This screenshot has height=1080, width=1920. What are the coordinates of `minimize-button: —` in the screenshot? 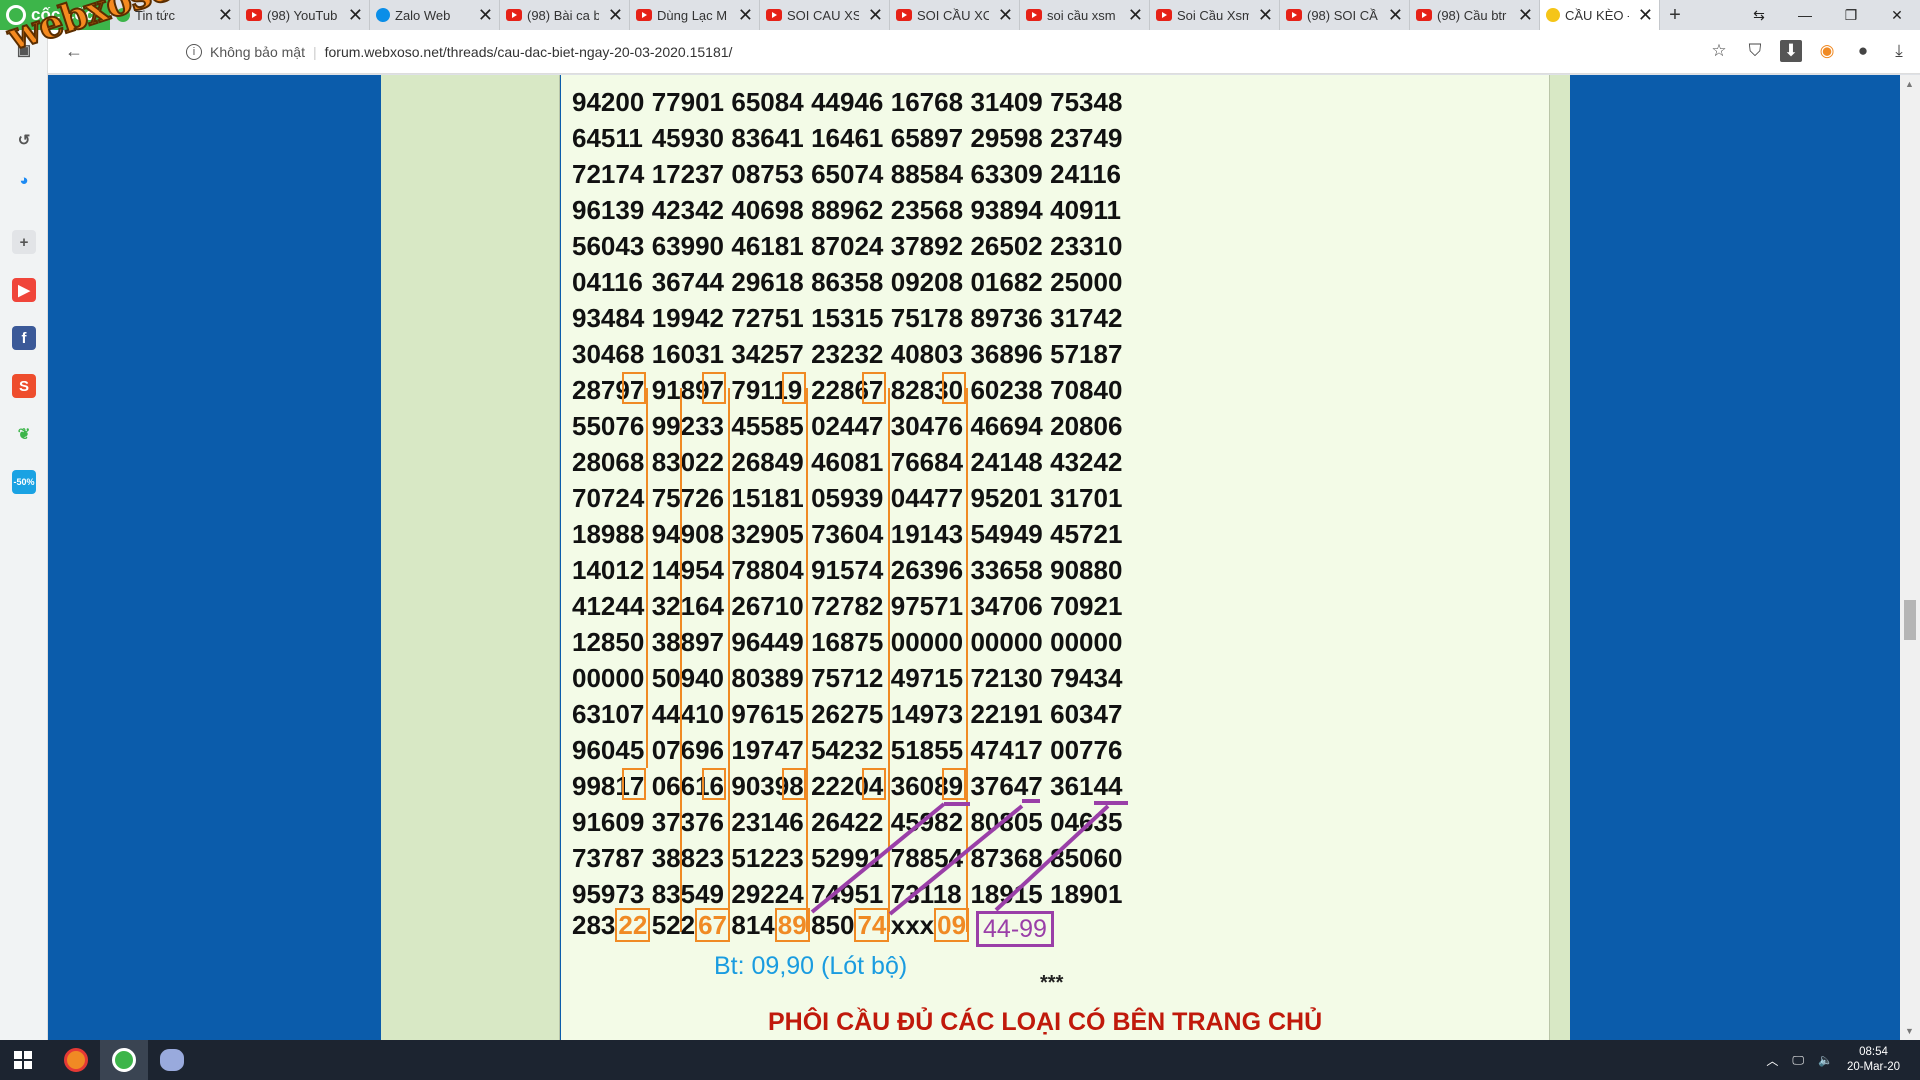 It's located at (1805, 15).